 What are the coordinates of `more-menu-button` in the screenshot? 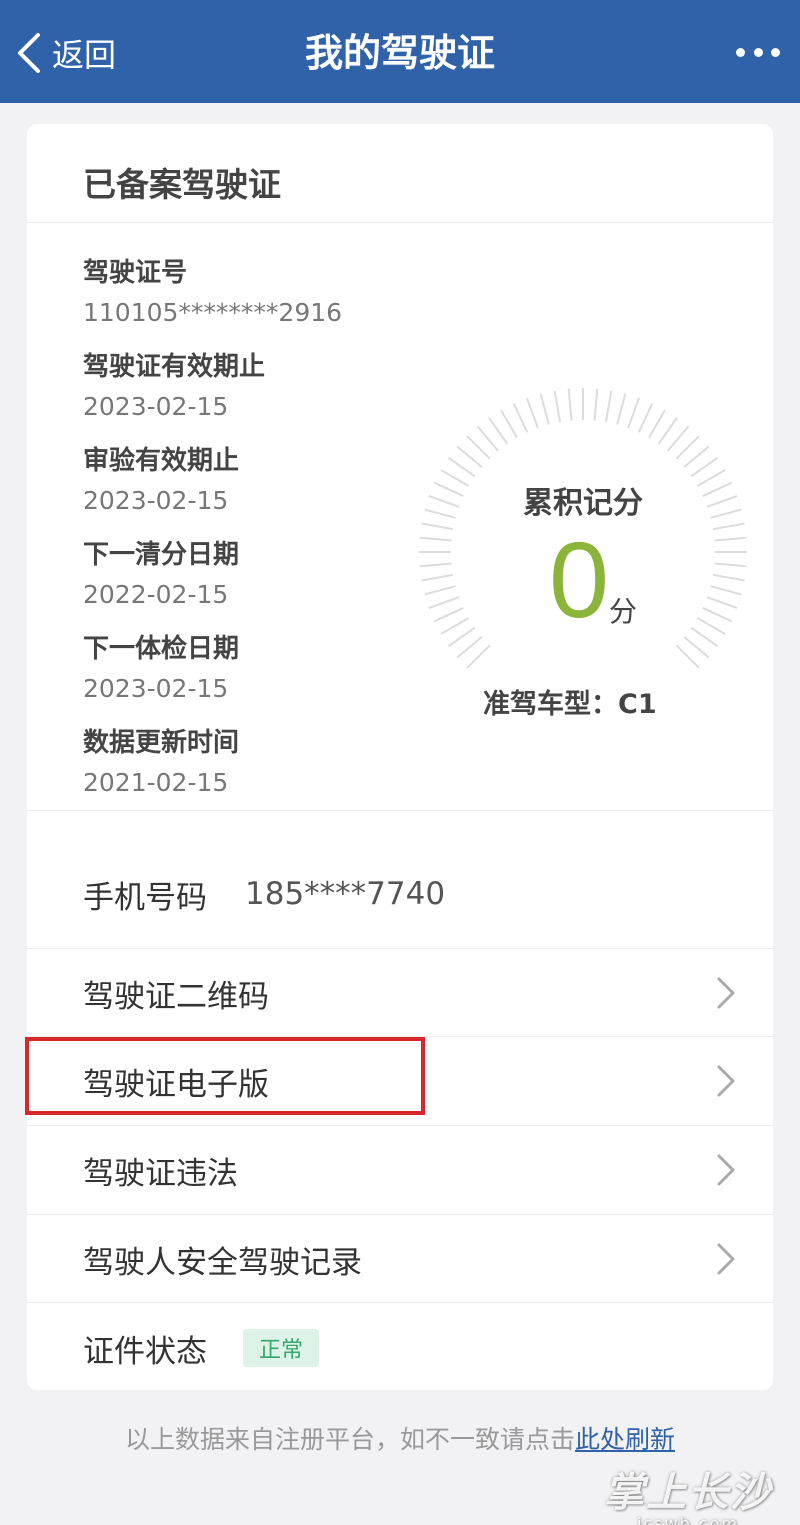 It's located at (758, 52).